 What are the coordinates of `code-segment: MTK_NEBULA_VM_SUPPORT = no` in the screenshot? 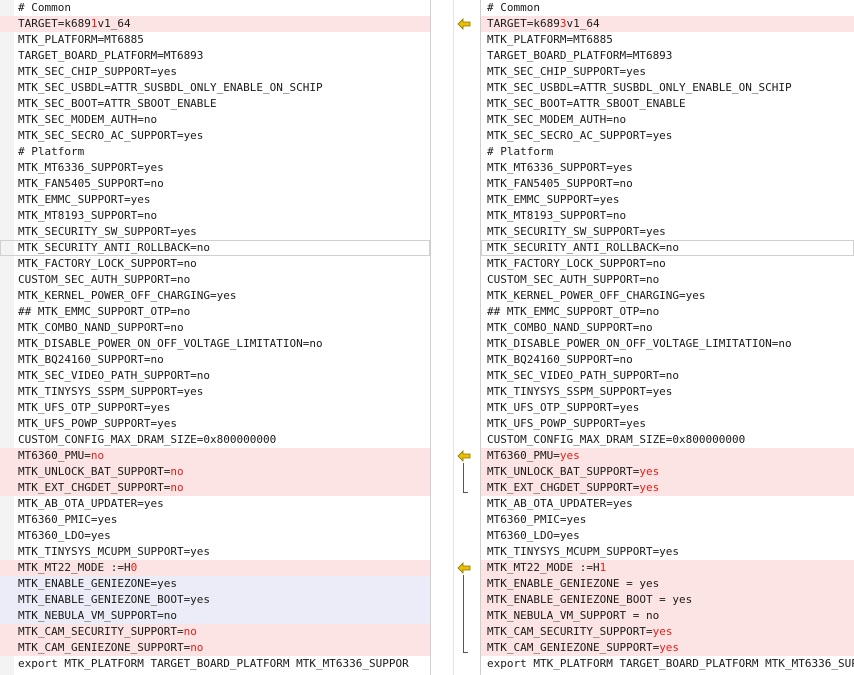 It's located at (573, 615).